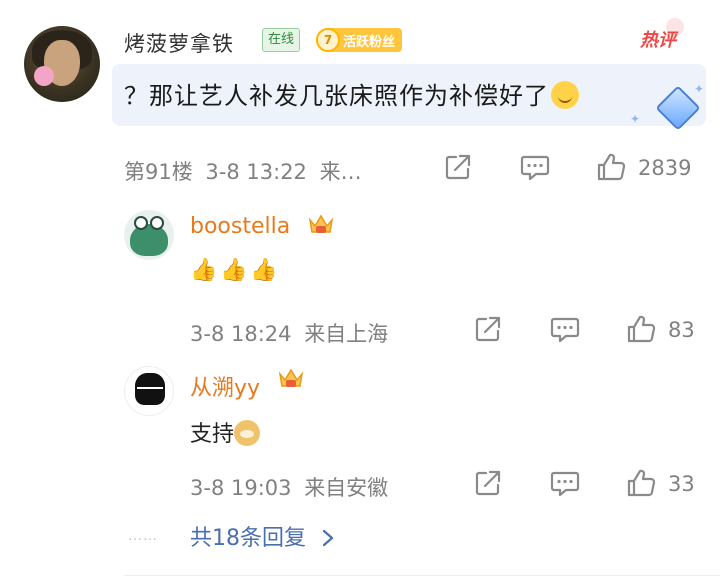 This screenshot has width=720, height=581. I want to click on reply-date: 3-8 18:24, so click(241, 334).